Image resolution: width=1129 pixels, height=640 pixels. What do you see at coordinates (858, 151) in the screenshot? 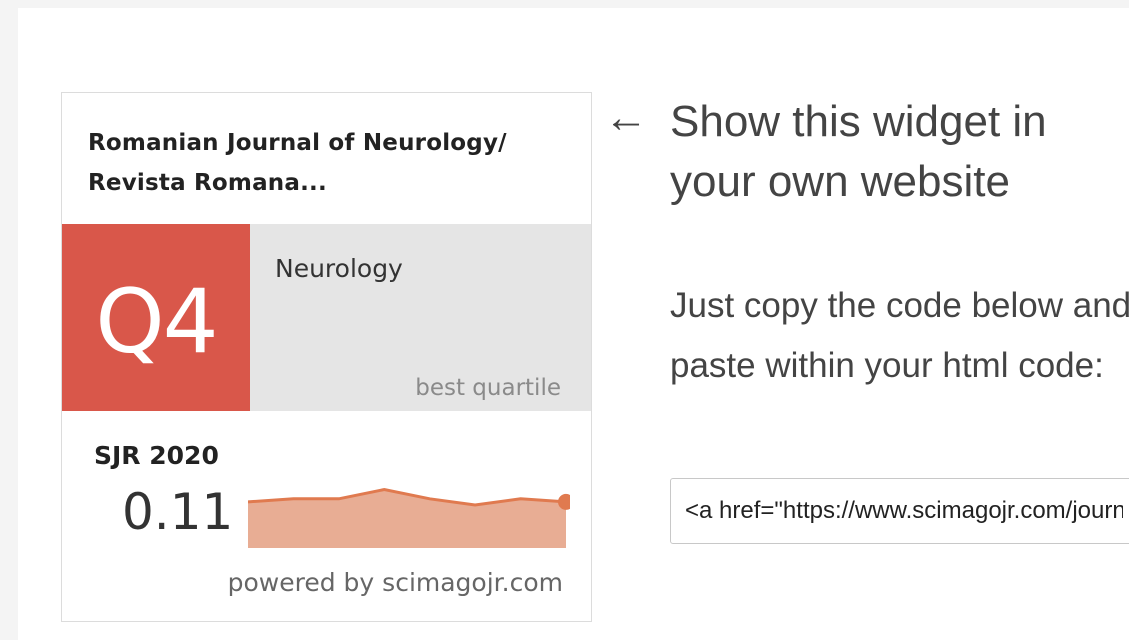
I see `headline: Show this widget in your own website` at bounding box center [858, 151].